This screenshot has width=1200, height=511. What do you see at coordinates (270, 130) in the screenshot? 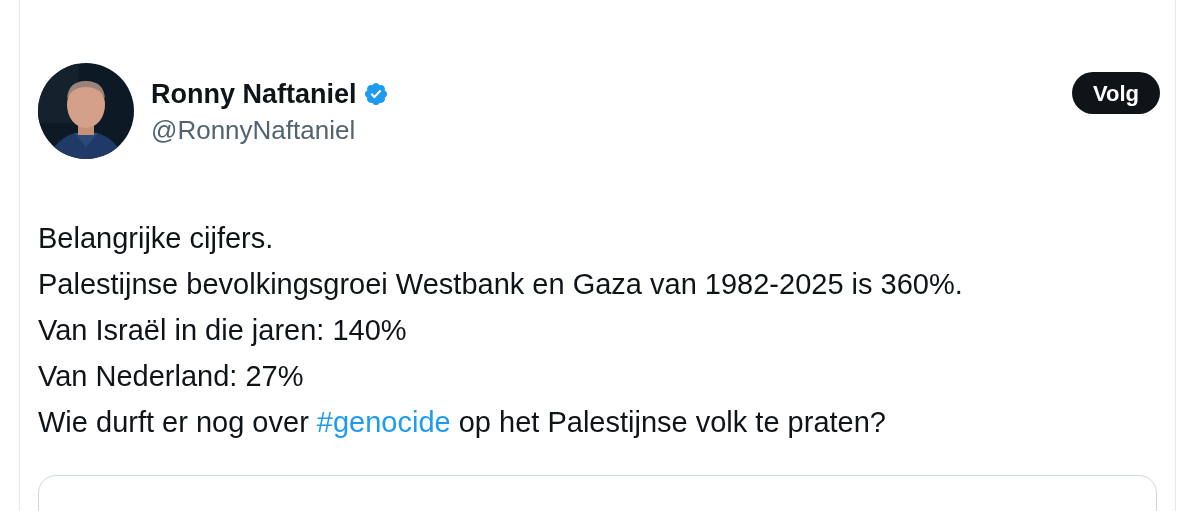
I see `author-handle: @RonnyNaftaniel` at bounding box center [270, 130].